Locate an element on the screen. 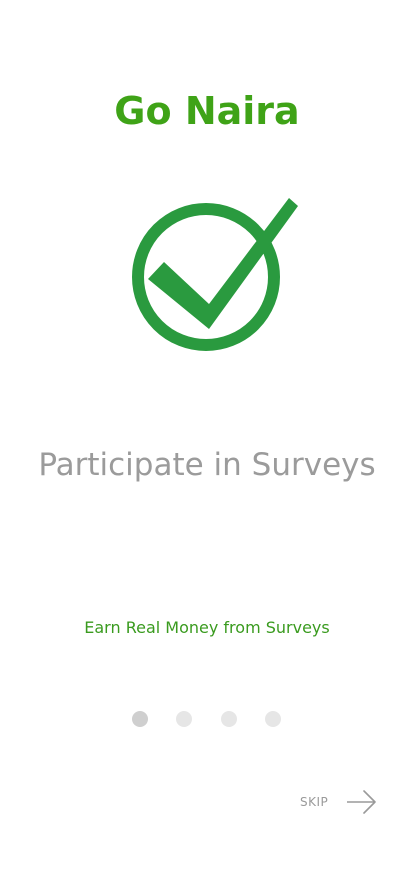 Image resolution: width=414 pixels, height=896 pixels. page-indicator is located at coordinates (212, 719).